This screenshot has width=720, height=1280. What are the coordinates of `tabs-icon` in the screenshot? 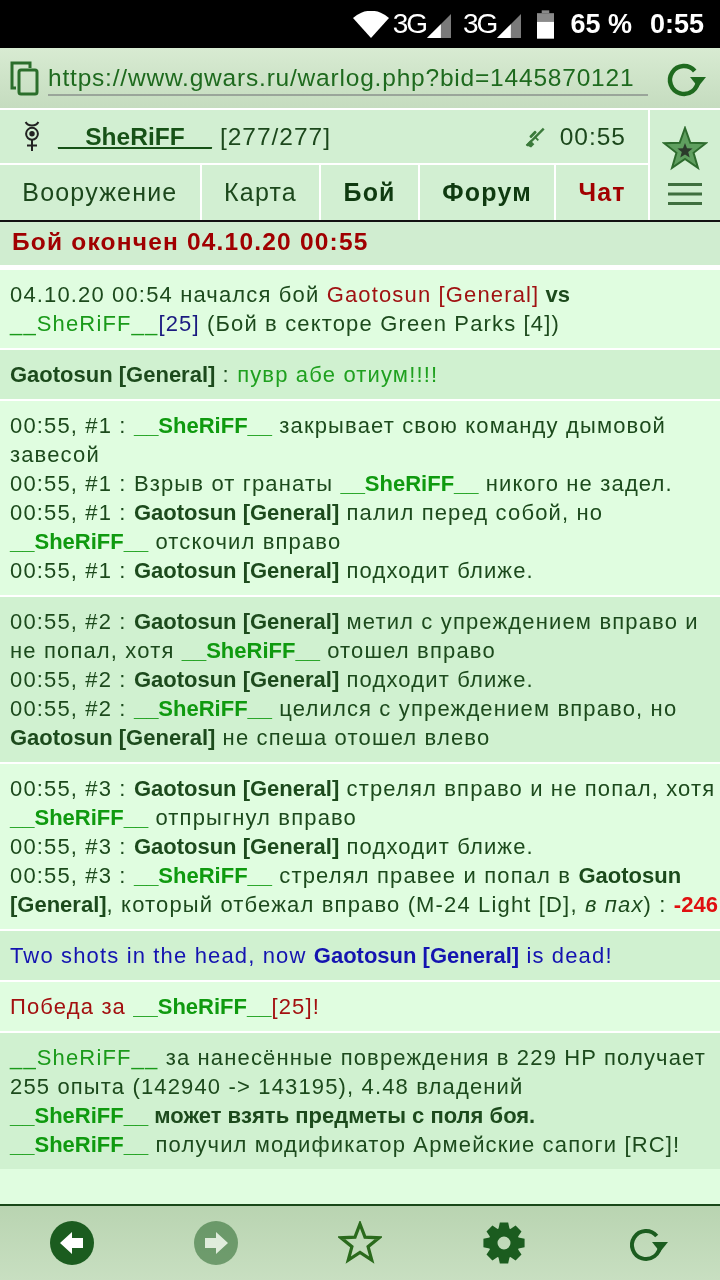 It's located at (24, 78).